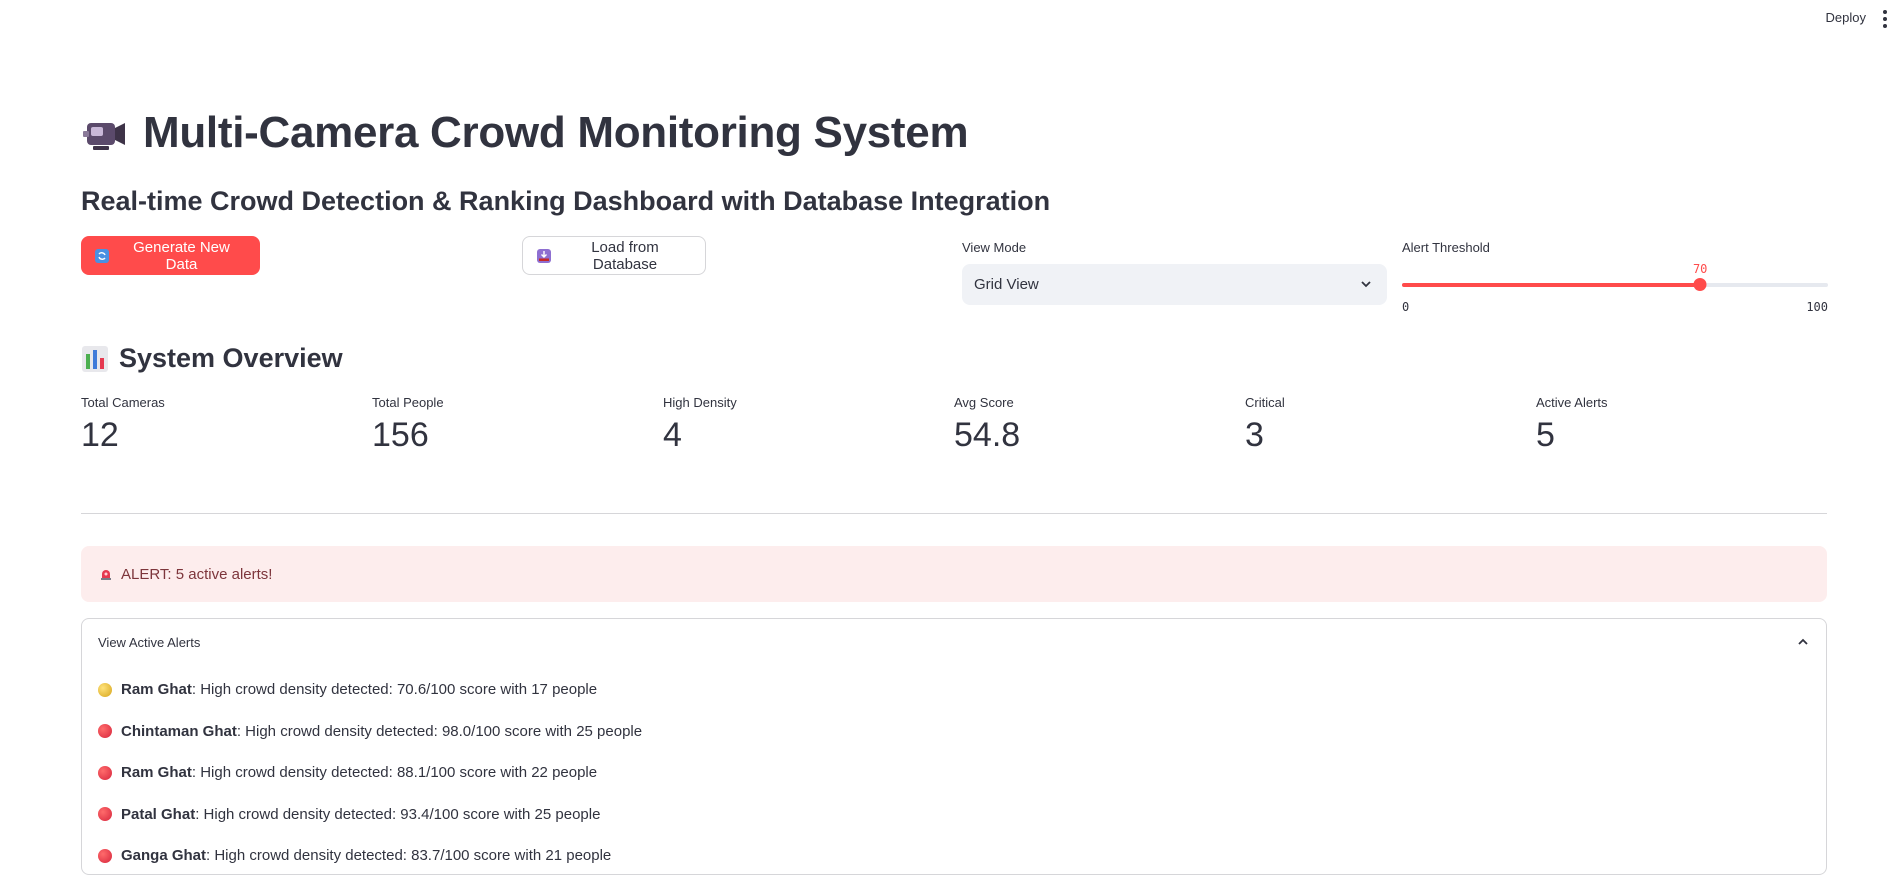  What do you see at coordinates (987, 435) in the screenshot?
I see `metric-value: 54.8` at bounding box center [987, 435].